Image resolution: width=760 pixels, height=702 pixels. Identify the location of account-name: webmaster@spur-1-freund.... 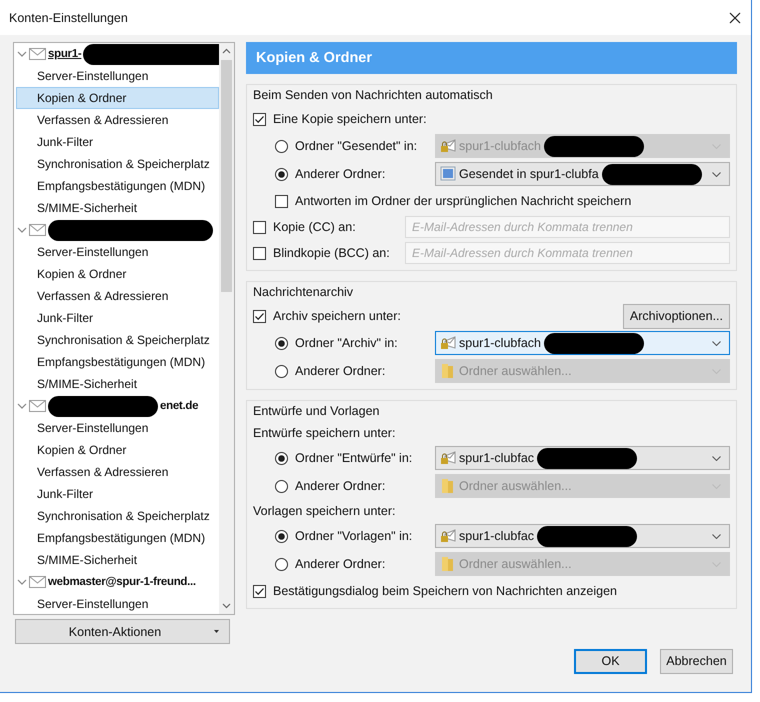
(122, 582).